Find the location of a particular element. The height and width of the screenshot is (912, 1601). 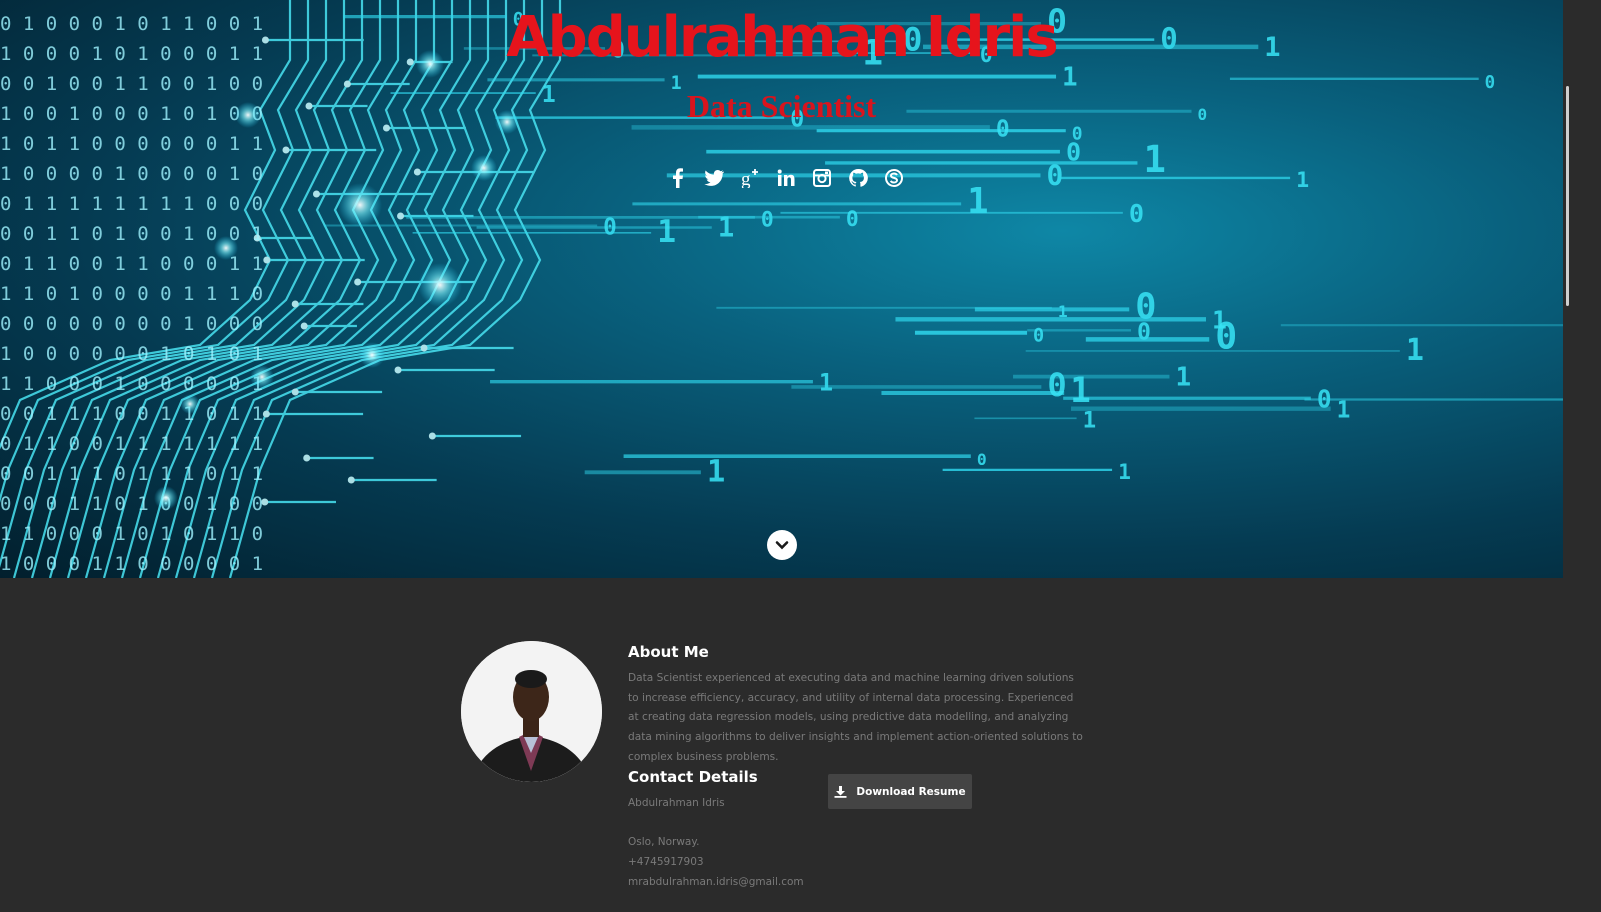

download-resume-label: Download Resume is located at coordinates (911, 791).